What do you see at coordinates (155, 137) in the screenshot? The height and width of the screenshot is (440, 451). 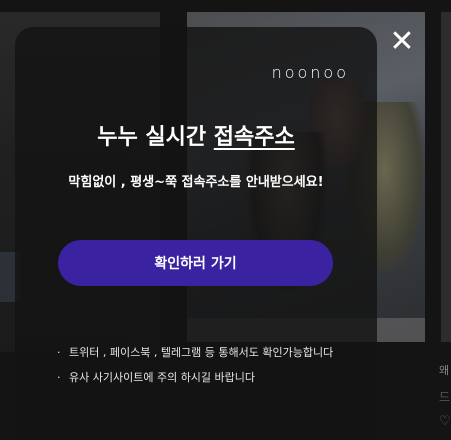 I see `title-text: 누누 실시간` at bounding box center [155, 137].